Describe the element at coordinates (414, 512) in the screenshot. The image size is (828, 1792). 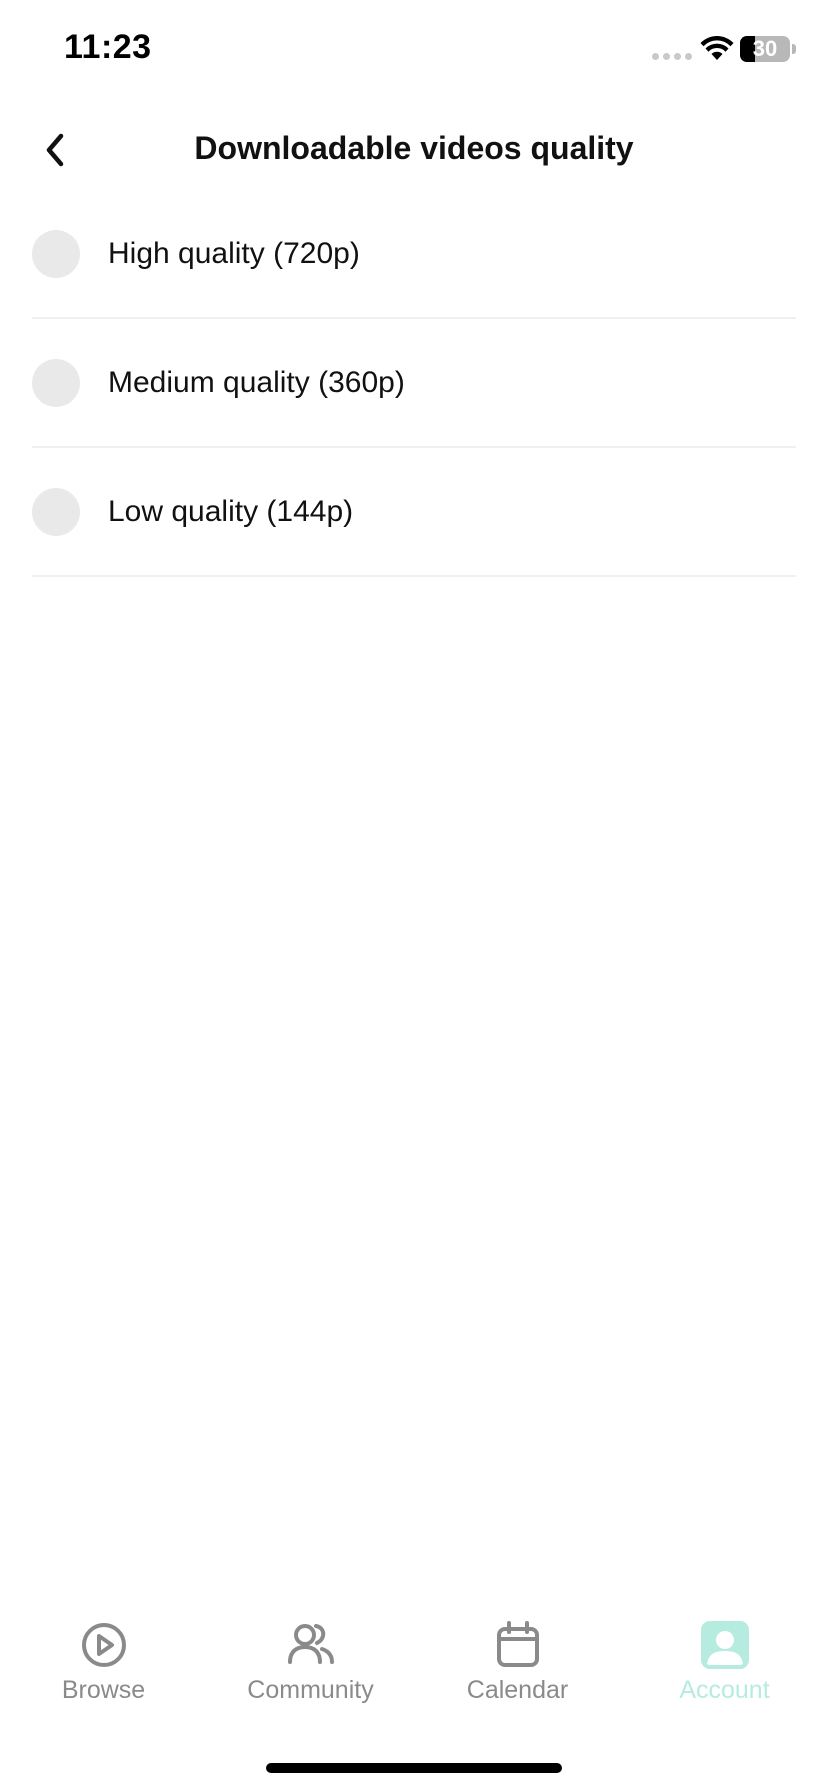
I see `option-low-quality: Low quality (144p)` at that location.